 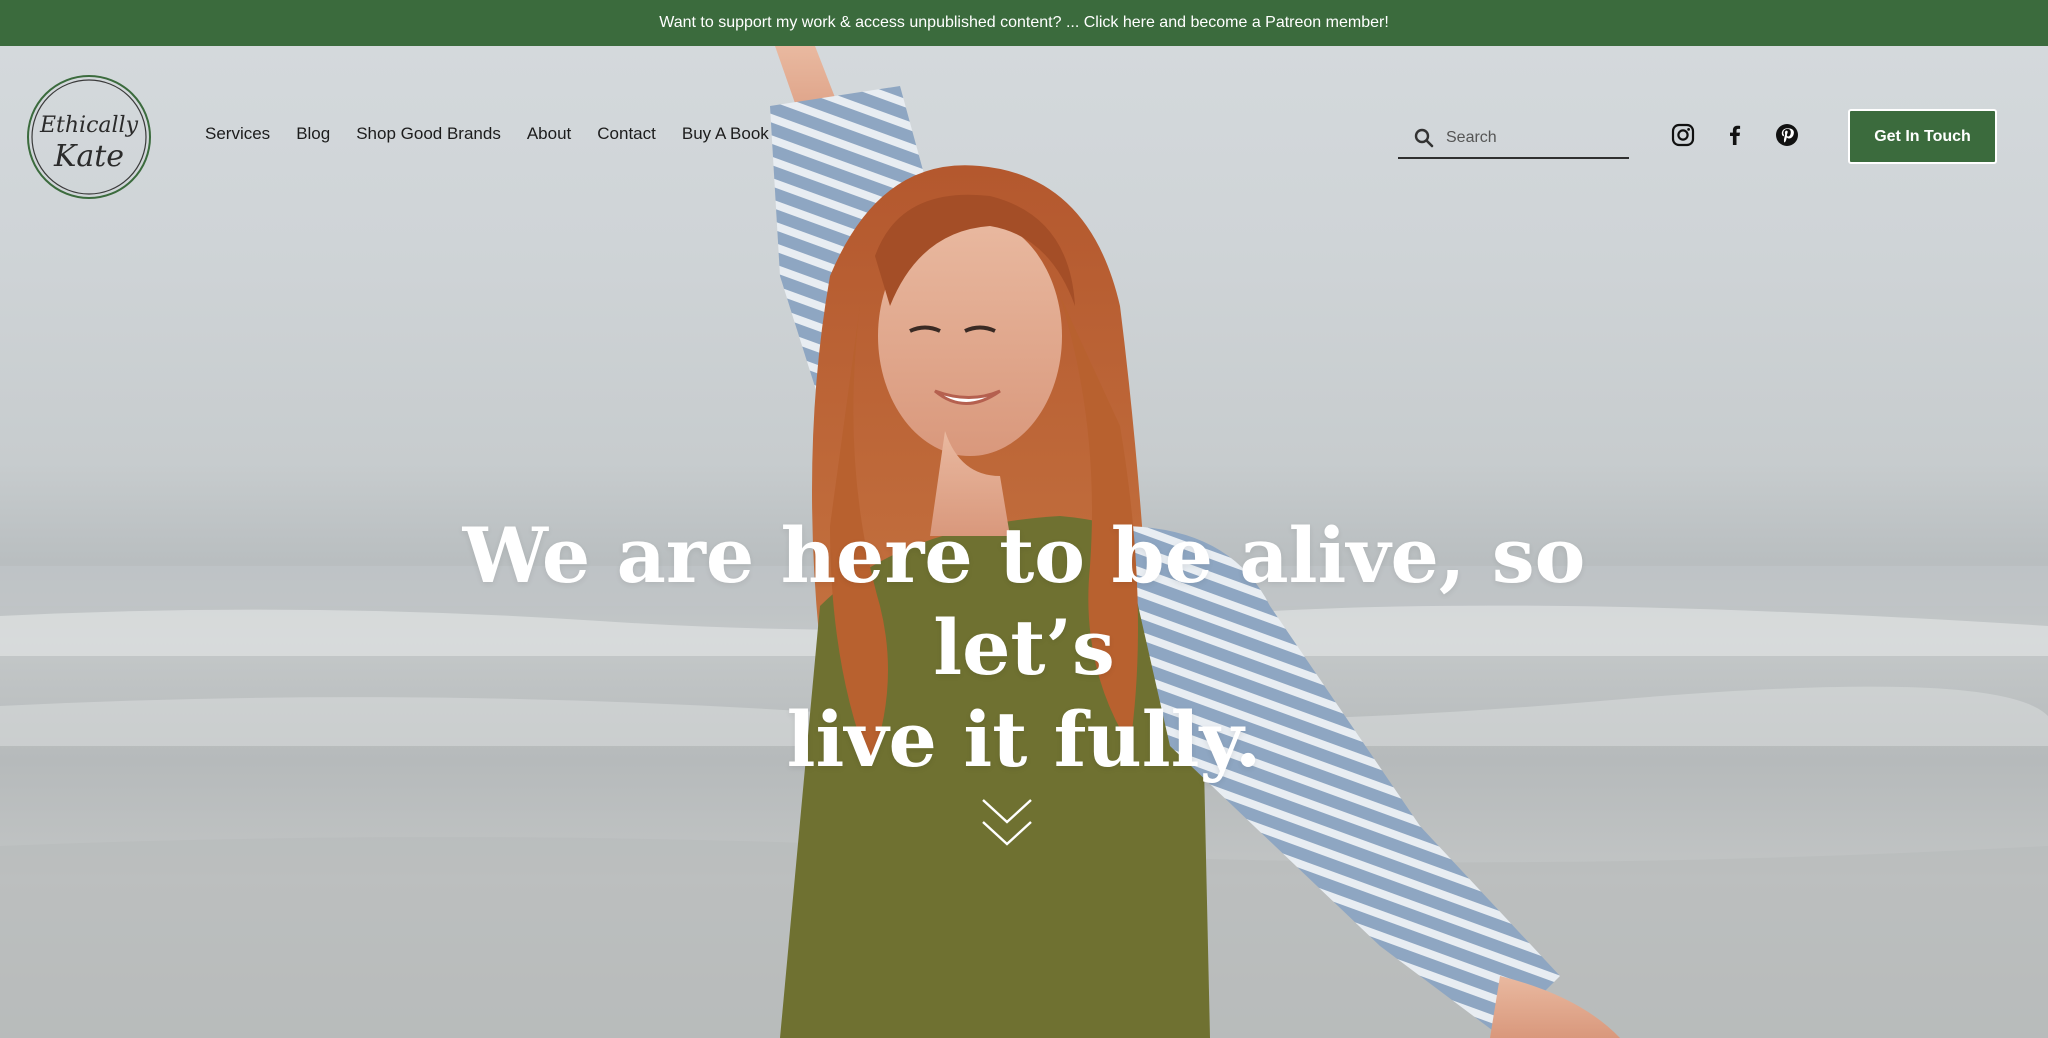 I want to click on facebook-icon, so click(x=1735, y=135).